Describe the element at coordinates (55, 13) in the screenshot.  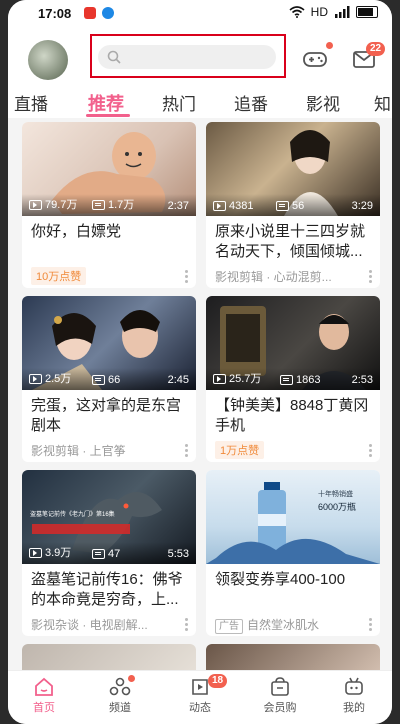
I see `status-time: 17:08` at that location.